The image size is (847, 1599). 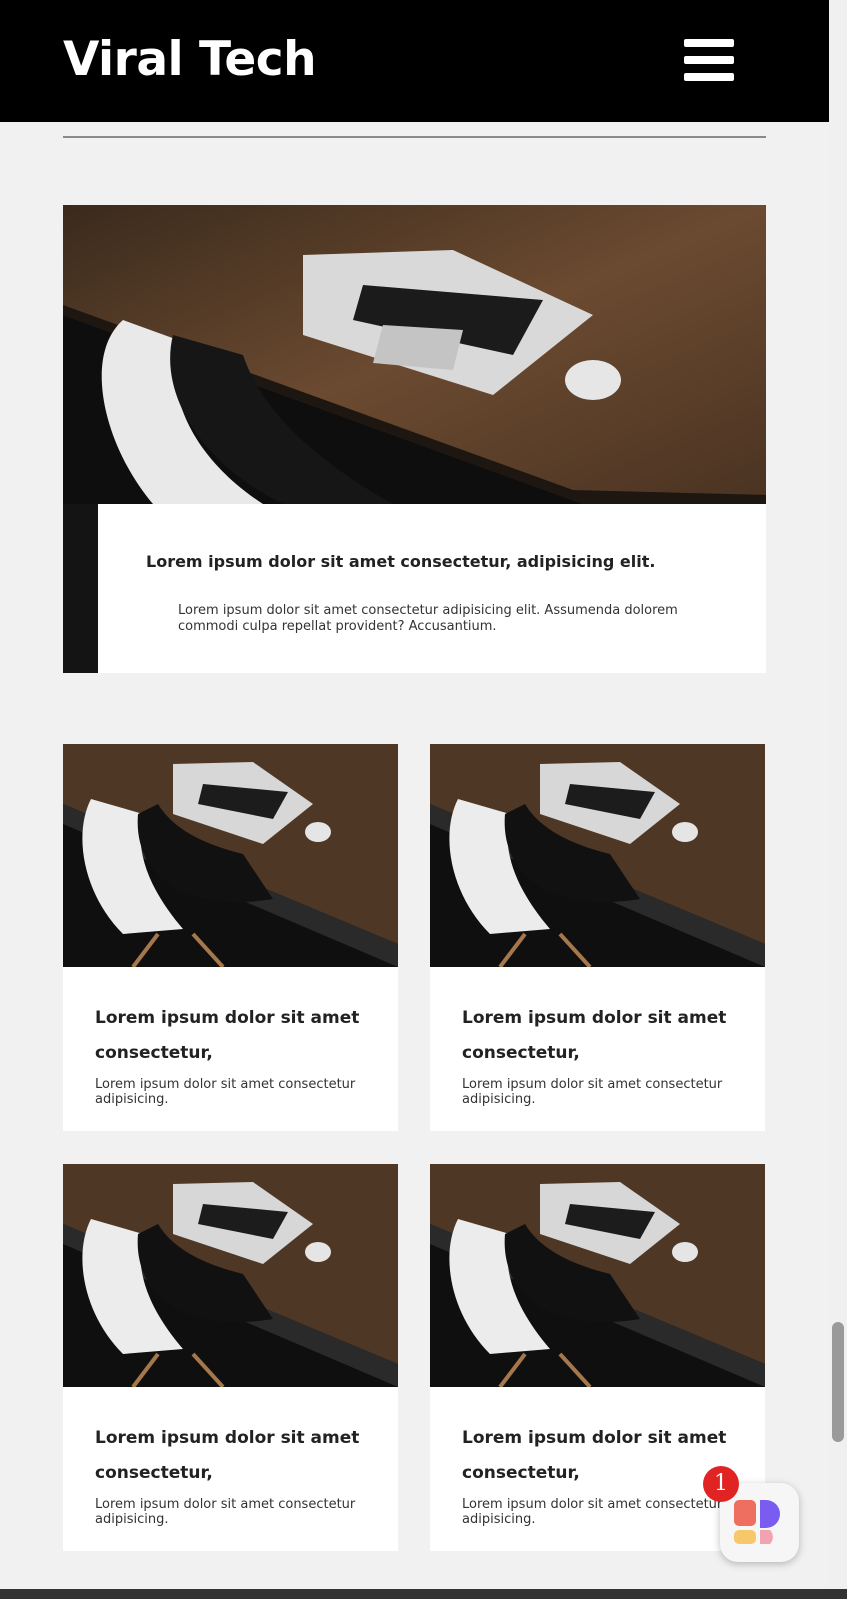 I want to click on hamburger-menu-icon, so click(x=709, y=60).